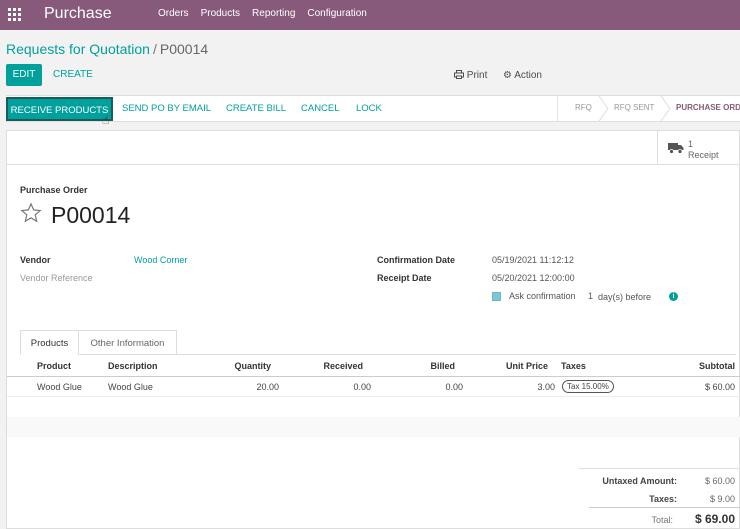  What do you see at coordinates (701, 366) in the screenshot?
I see `column-subtotal: Subtotal` at bounding box center [701, 366].